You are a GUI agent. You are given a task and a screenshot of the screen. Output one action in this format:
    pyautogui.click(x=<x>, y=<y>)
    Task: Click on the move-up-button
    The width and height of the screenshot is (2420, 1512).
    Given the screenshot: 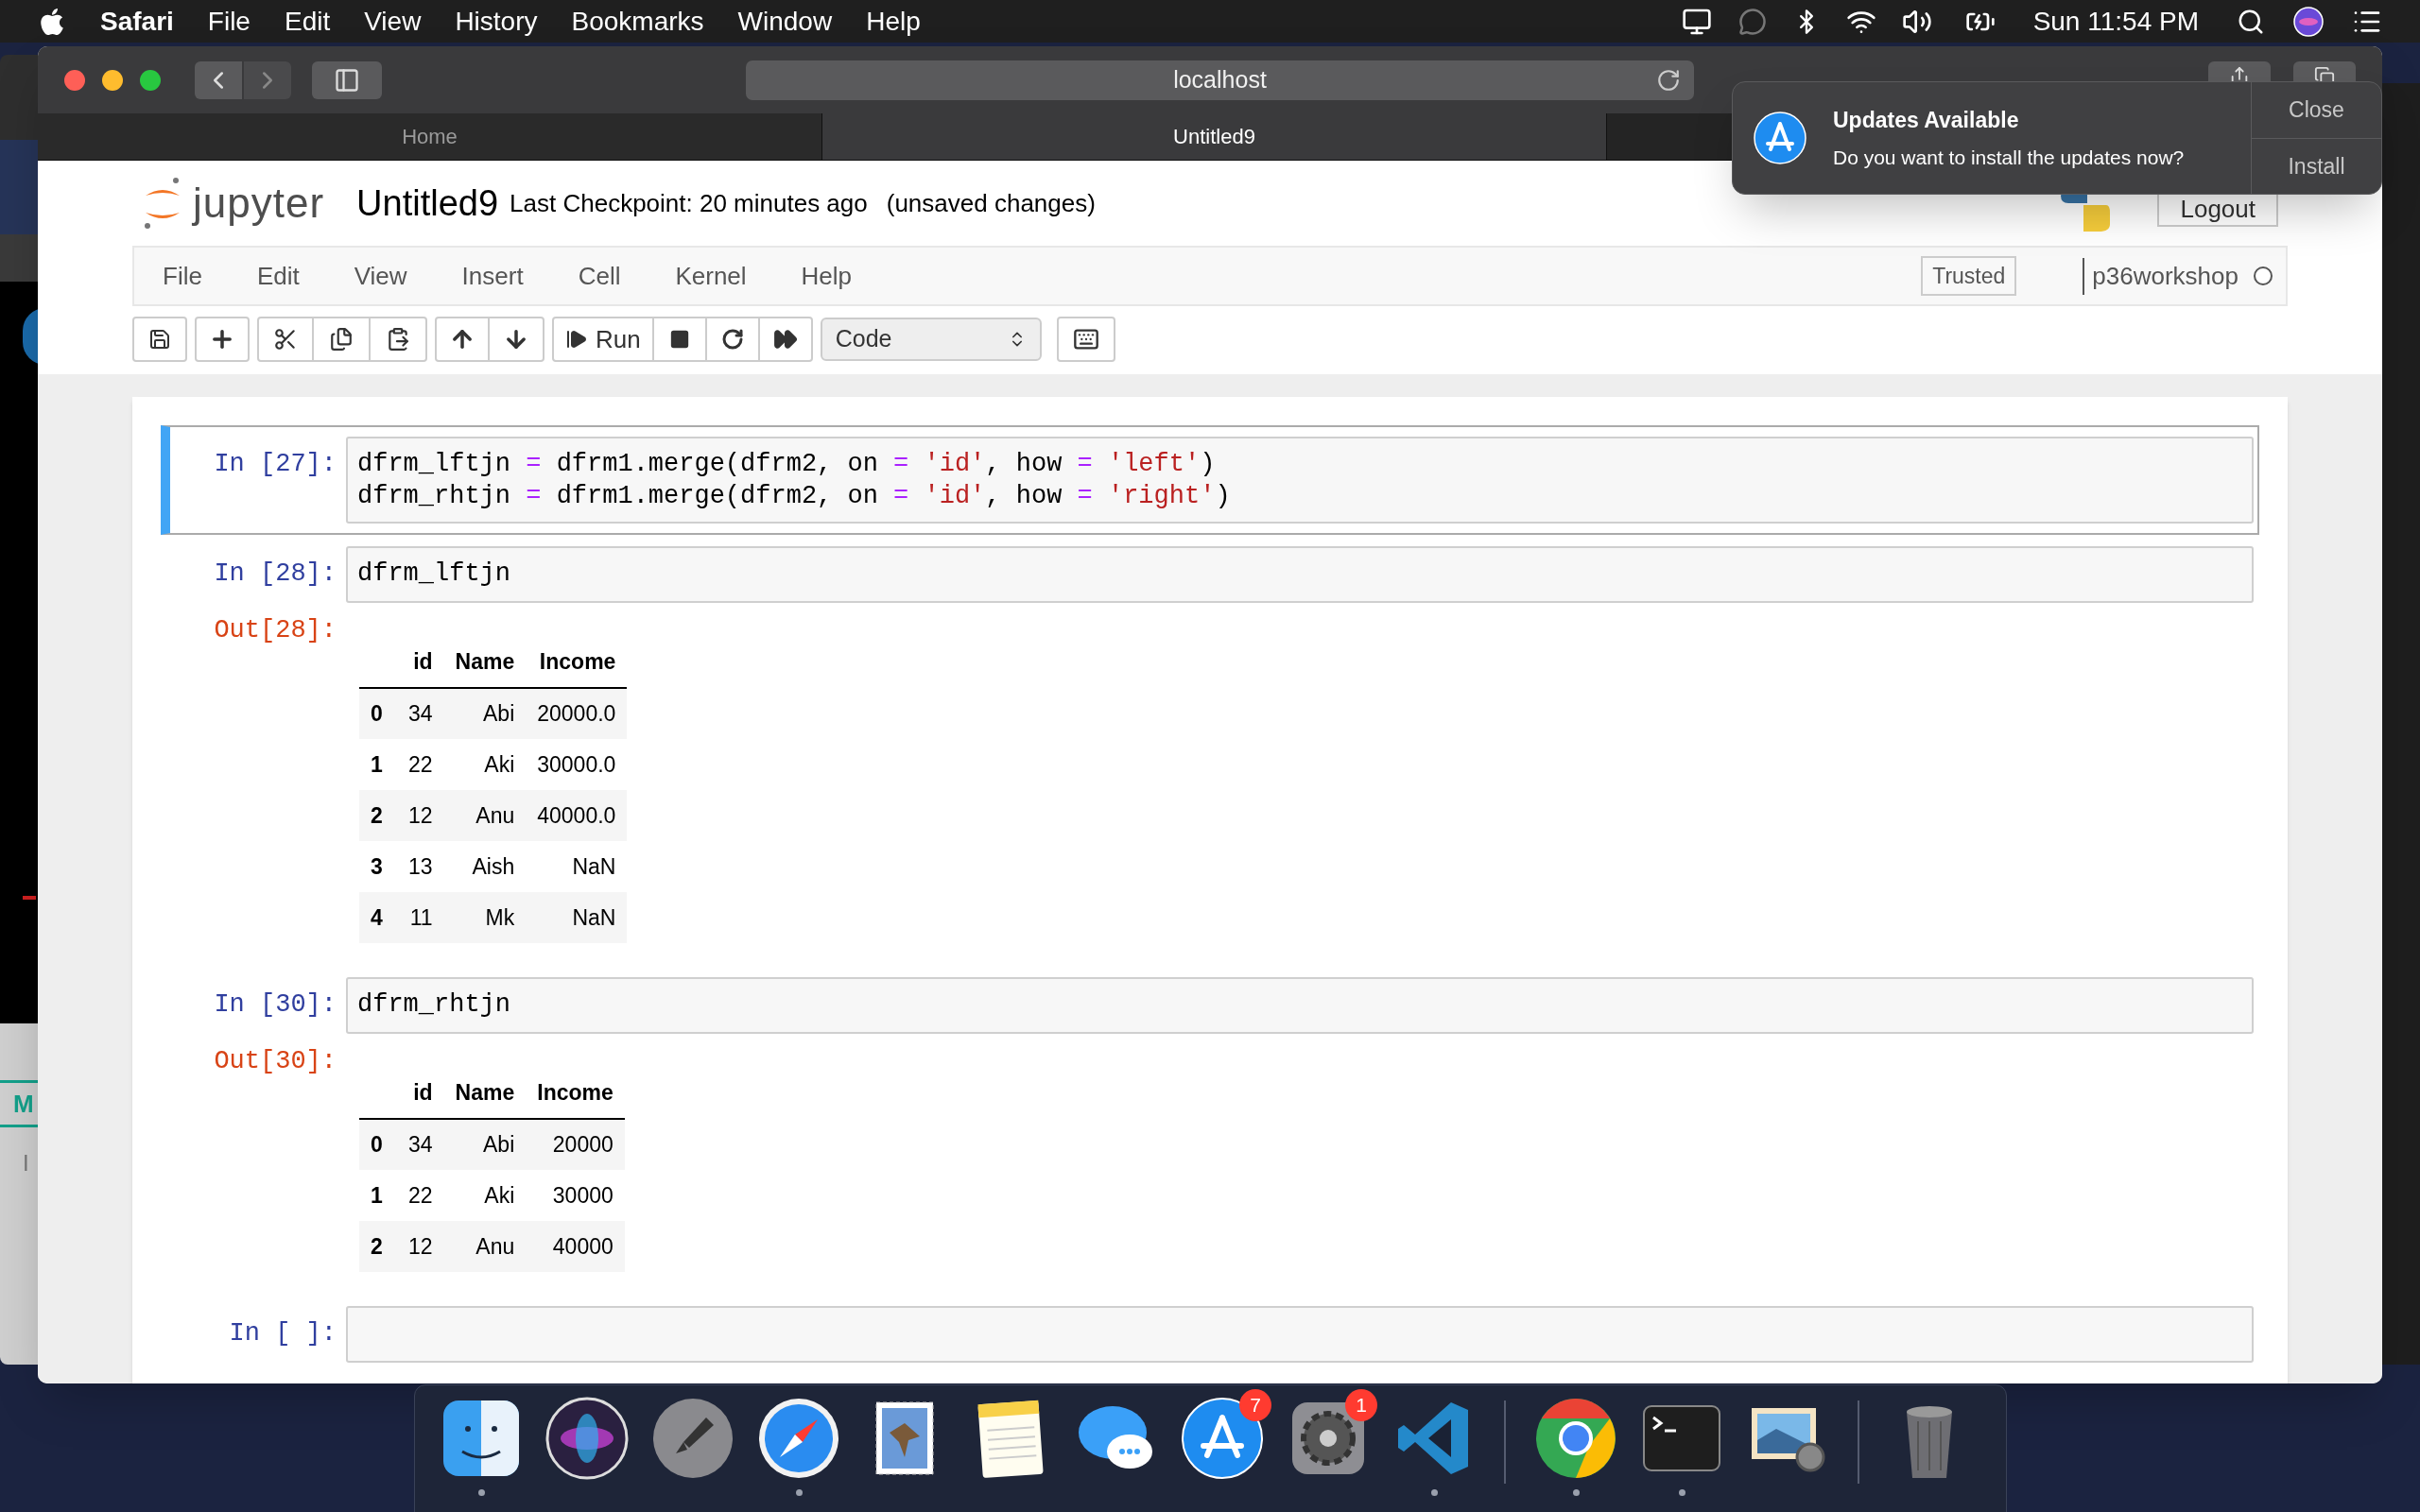 What is the action you would take?
    pyautogui.click(x=462, y=339)
    